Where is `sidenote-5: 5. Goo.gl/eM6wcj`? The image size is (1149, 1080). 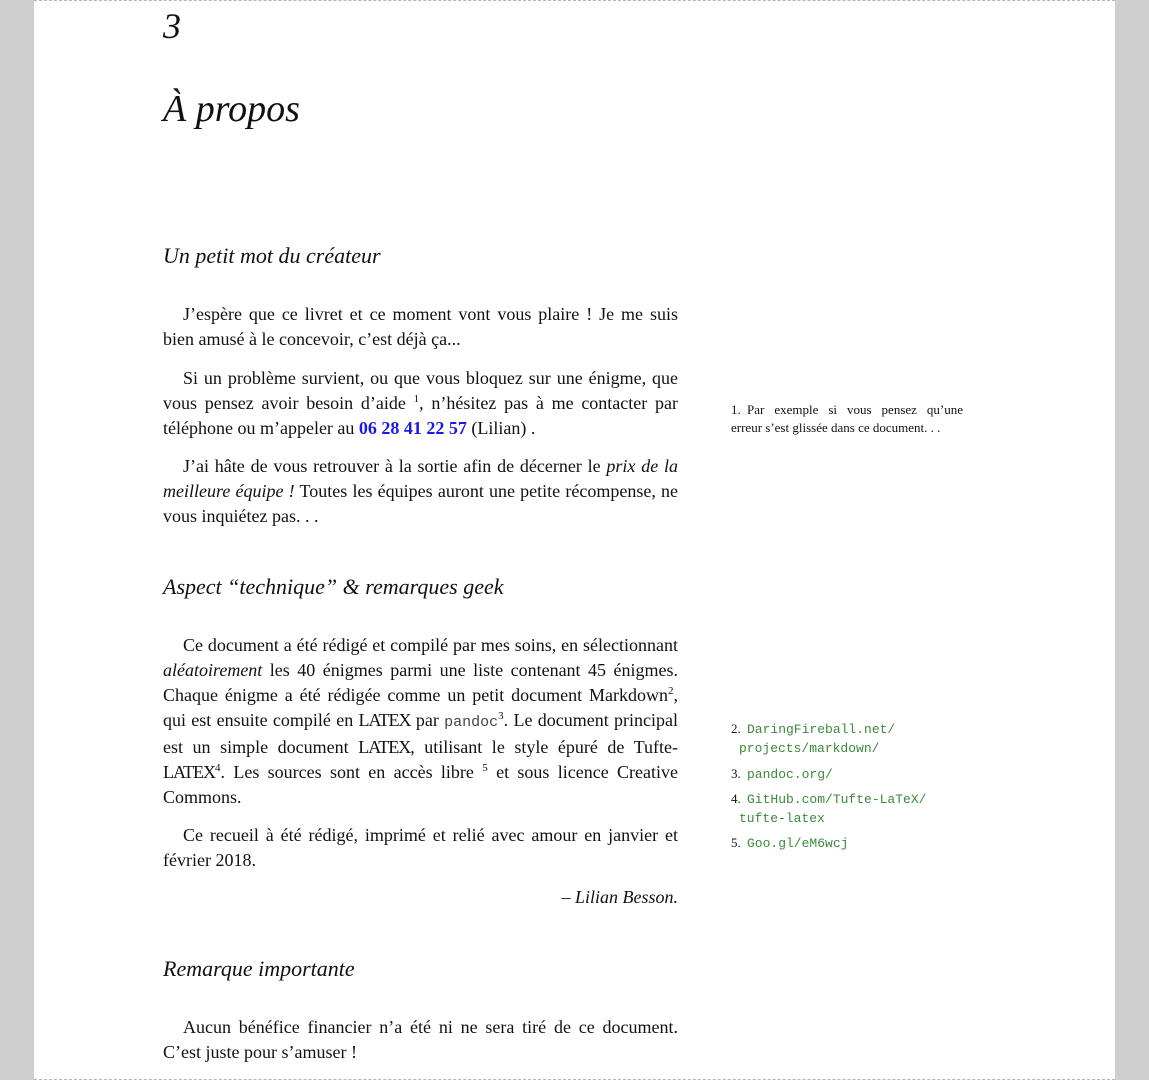
sidenote-5: 5. Goo.gl/eM6wcj is located at coordinates (847, 843).